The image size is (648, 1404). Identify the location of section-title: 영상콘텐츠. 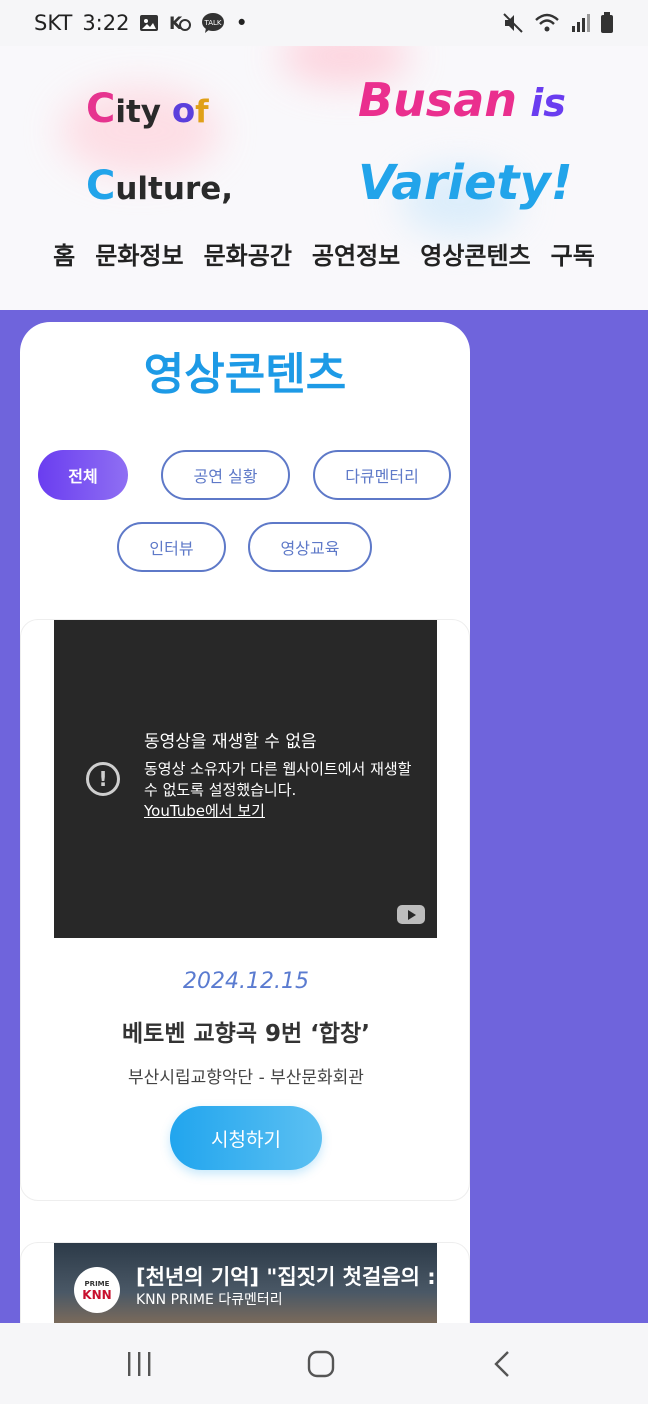
(245, 374).